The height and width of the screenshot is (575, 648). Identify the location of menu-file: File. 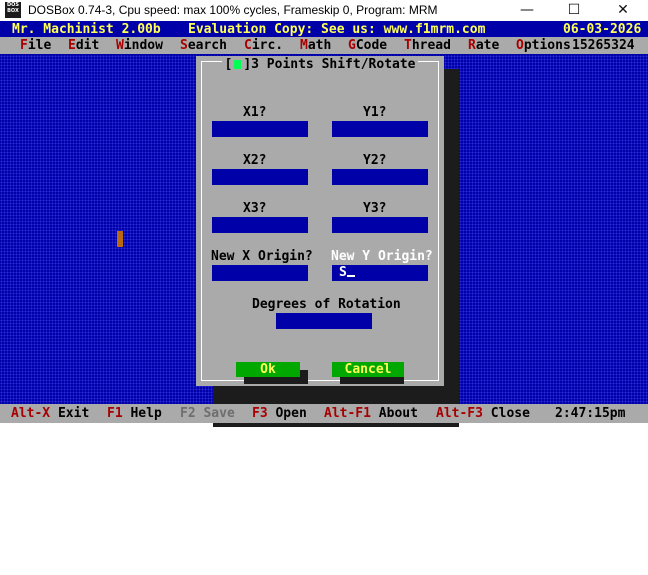
(35, 45).